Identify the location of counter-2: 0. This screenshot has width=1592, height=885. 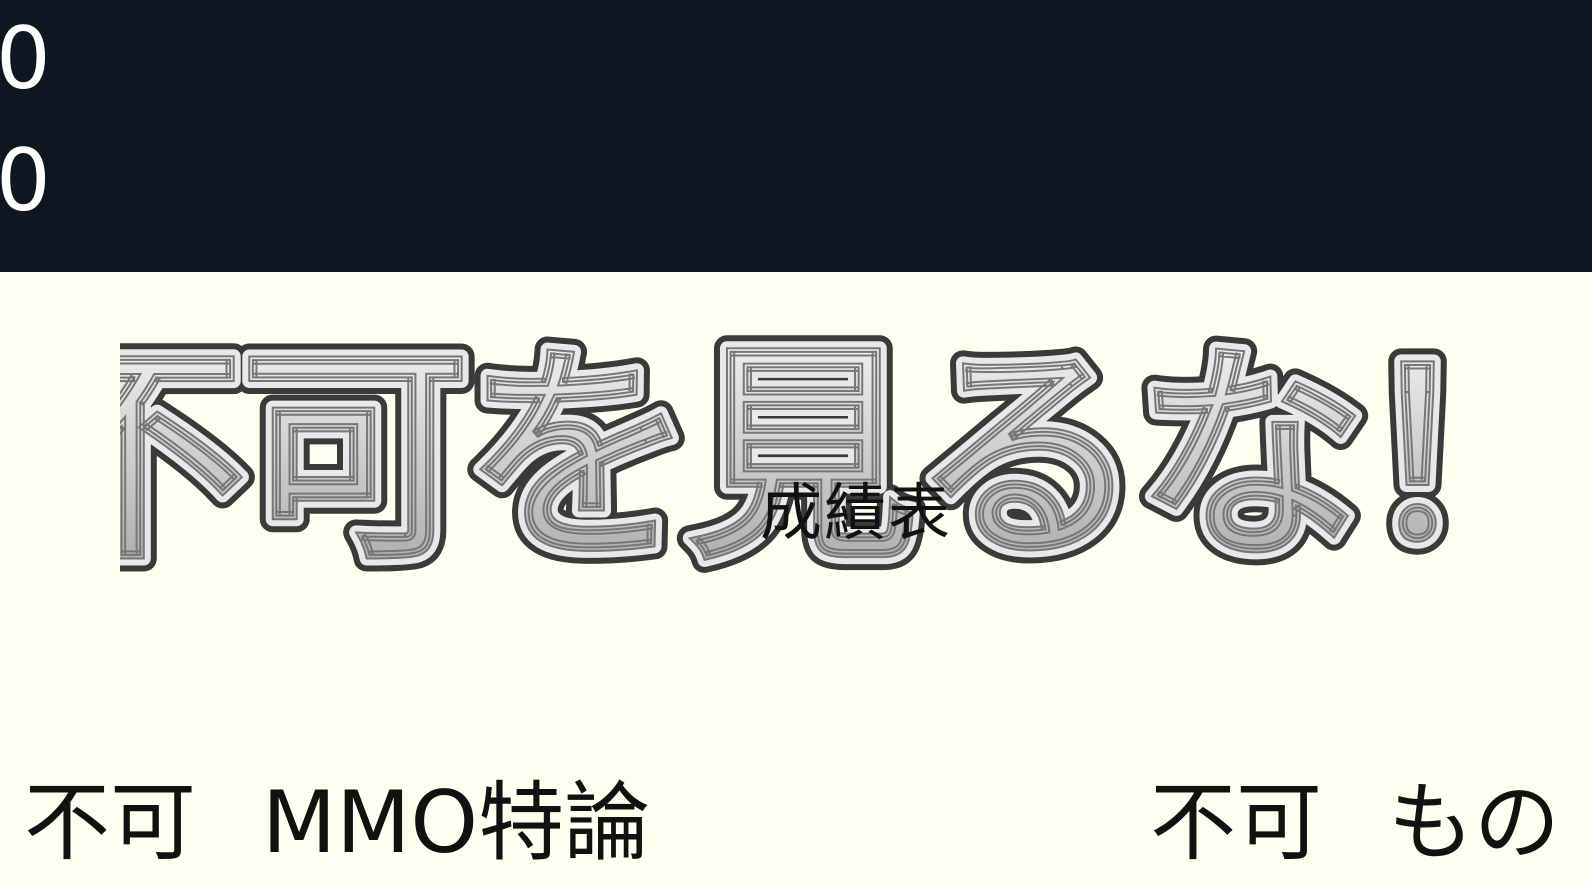
(25, 181).